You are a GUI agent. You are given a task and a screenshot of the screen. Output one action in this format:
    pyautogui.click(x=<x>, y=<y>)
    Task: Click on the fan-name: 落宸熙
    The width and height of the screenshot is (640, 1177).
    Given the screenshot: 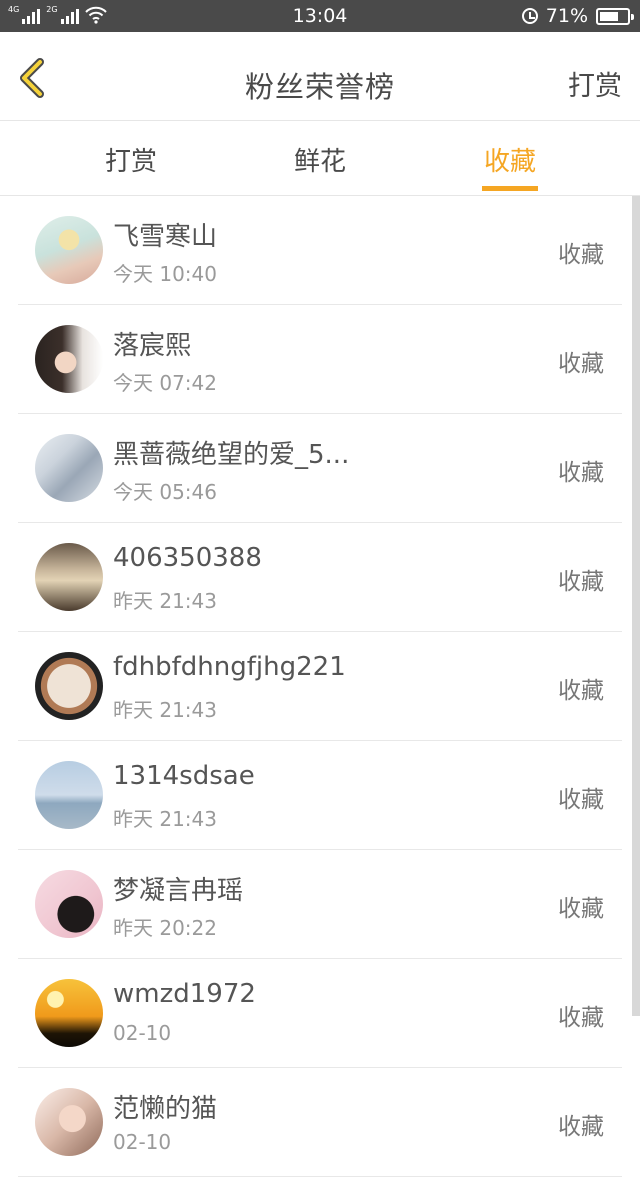 What is the action you would take?
    pyautogui.click(x=152, y=346)
    